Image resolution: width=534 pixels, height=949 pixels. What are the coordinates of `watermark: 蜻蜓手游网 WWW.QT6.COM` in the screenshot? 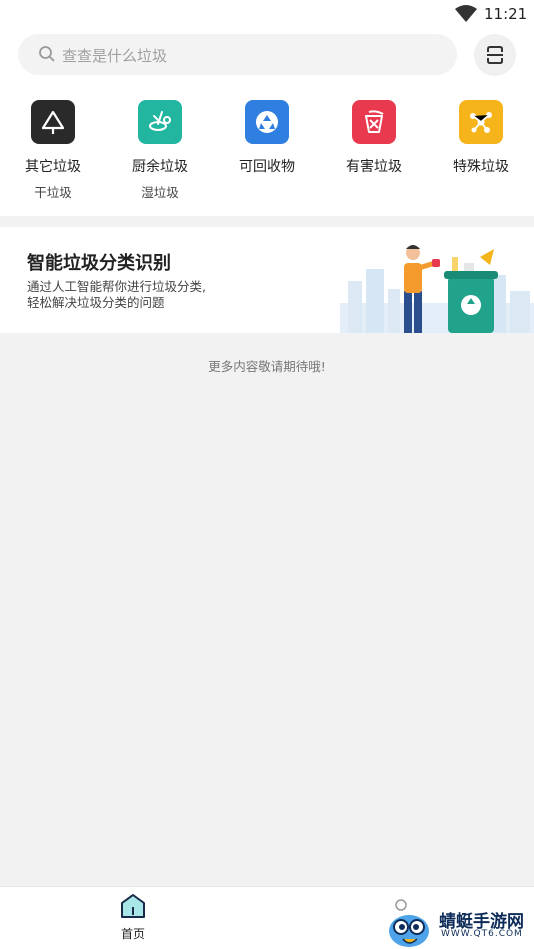 It's located at (459, 923).